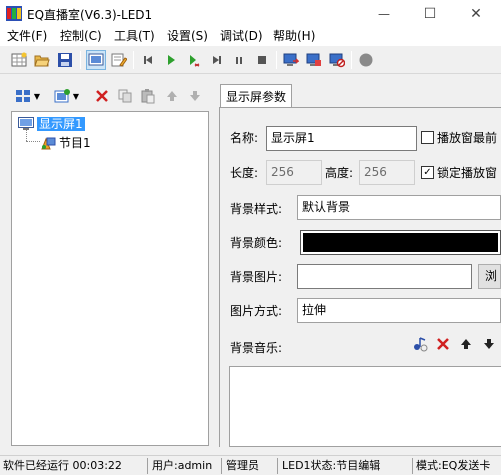  What do you see at coordinates (294, 172) in the screenshot?
I see `width-input: 256` at bounding box center [294, 172].